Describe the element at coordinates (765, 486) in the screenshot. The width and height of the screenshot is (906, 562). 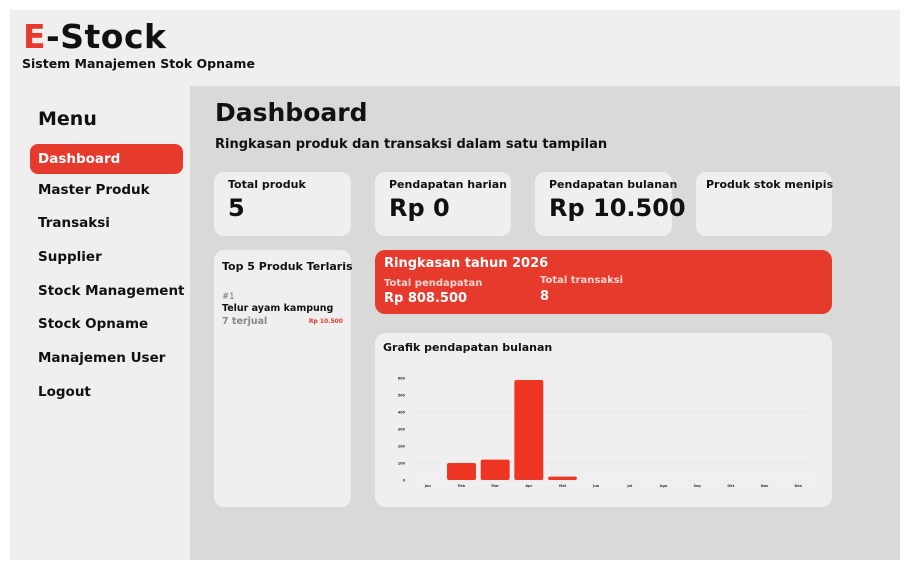
I see `chart-x-tick-label: Nov` at that location.